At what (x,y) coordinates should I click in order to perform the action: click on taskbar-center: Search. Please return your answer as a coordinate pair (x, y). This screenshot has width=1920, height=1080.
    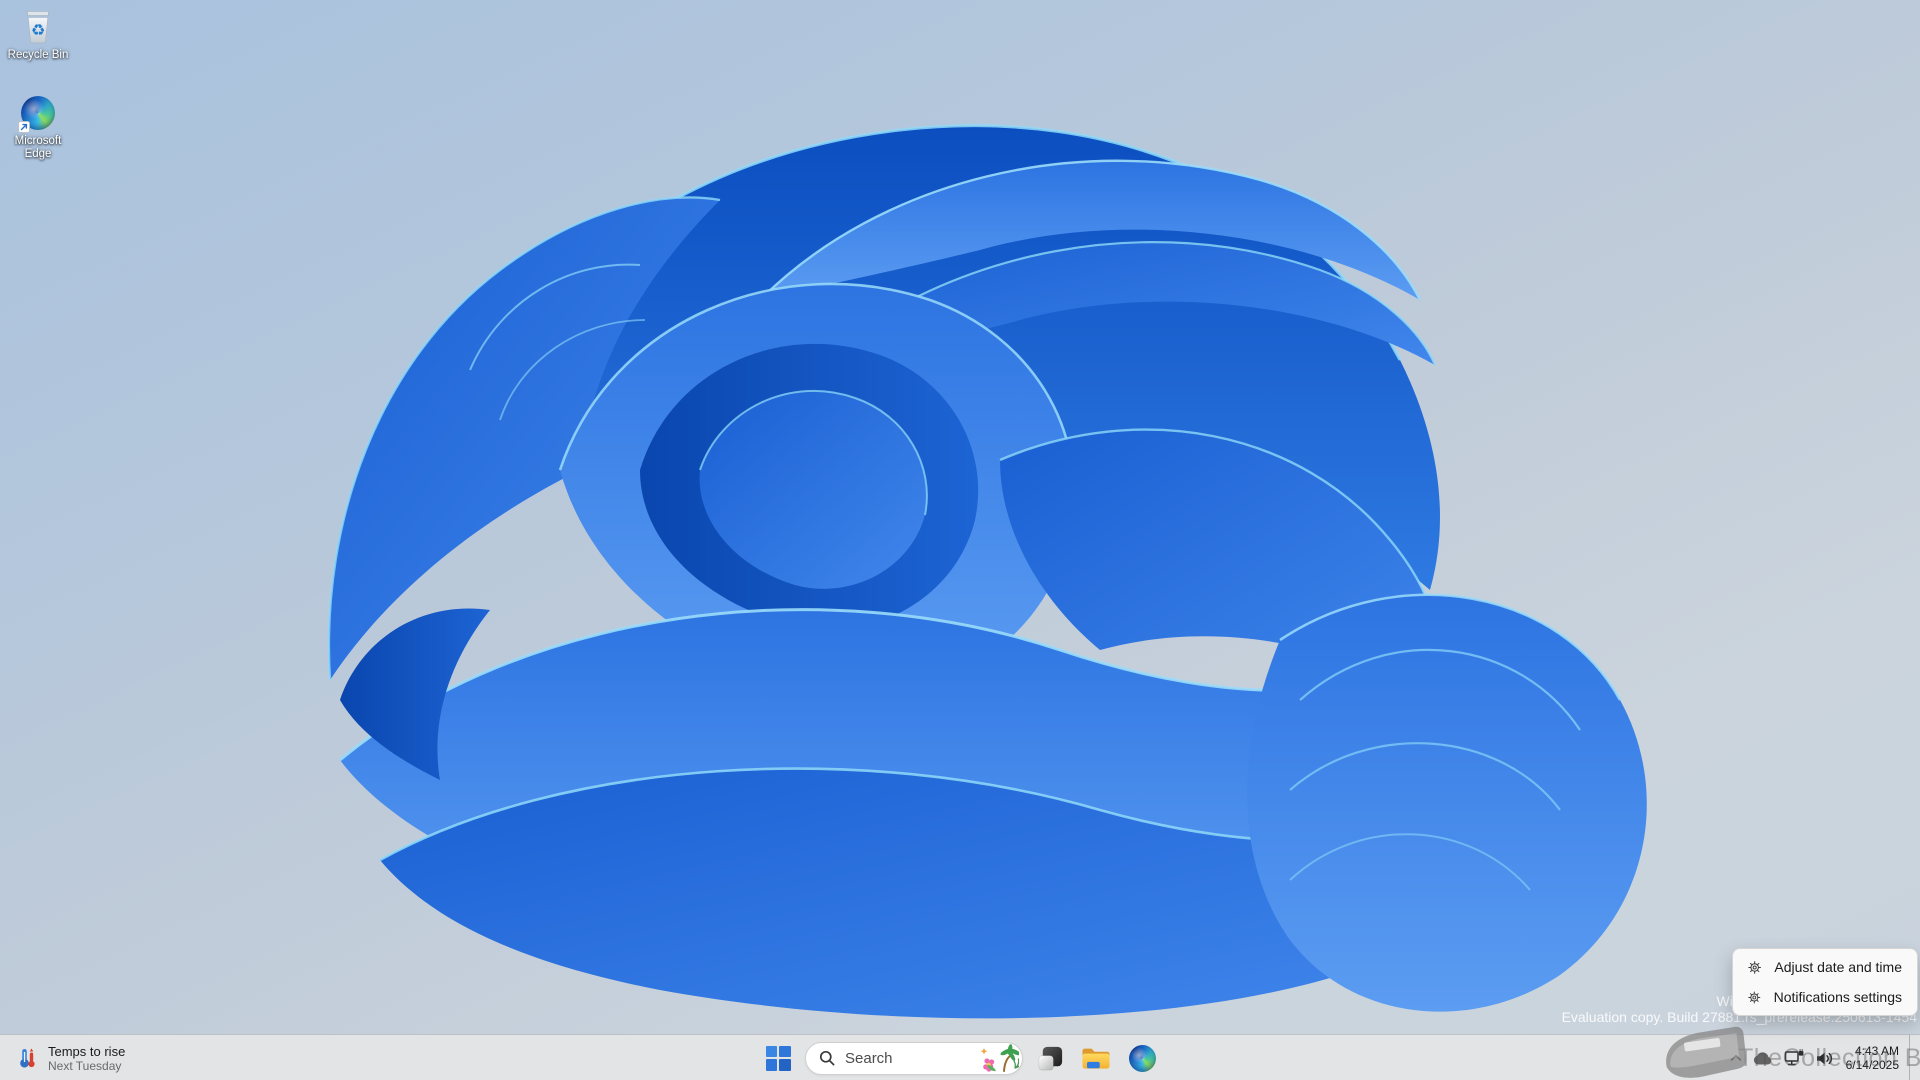
    Looking at the image, I should click on (960, 1057).